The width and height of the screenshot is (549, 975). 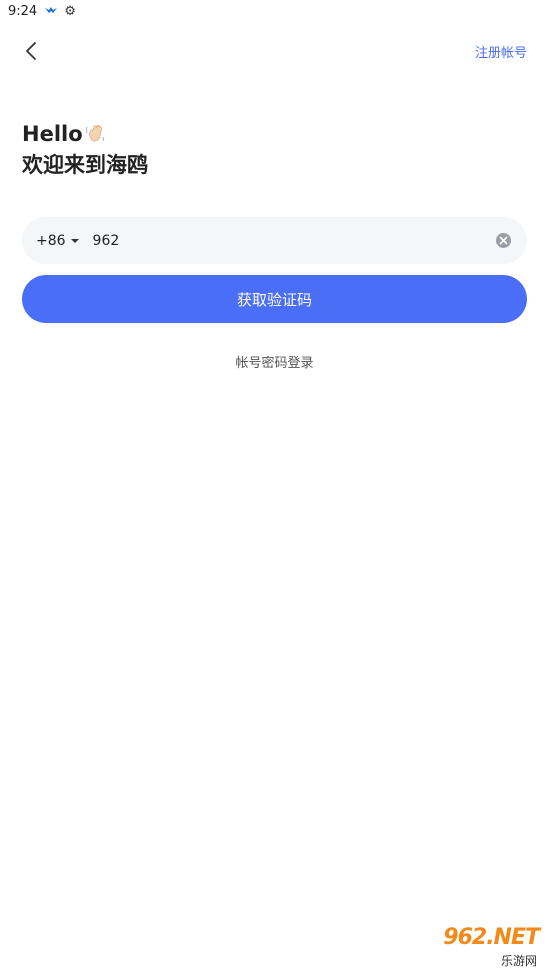 What do you see at coordinates (95, 134) in the screenshot?
I see `waving-hand-icon` at bounding box center [95, 134].